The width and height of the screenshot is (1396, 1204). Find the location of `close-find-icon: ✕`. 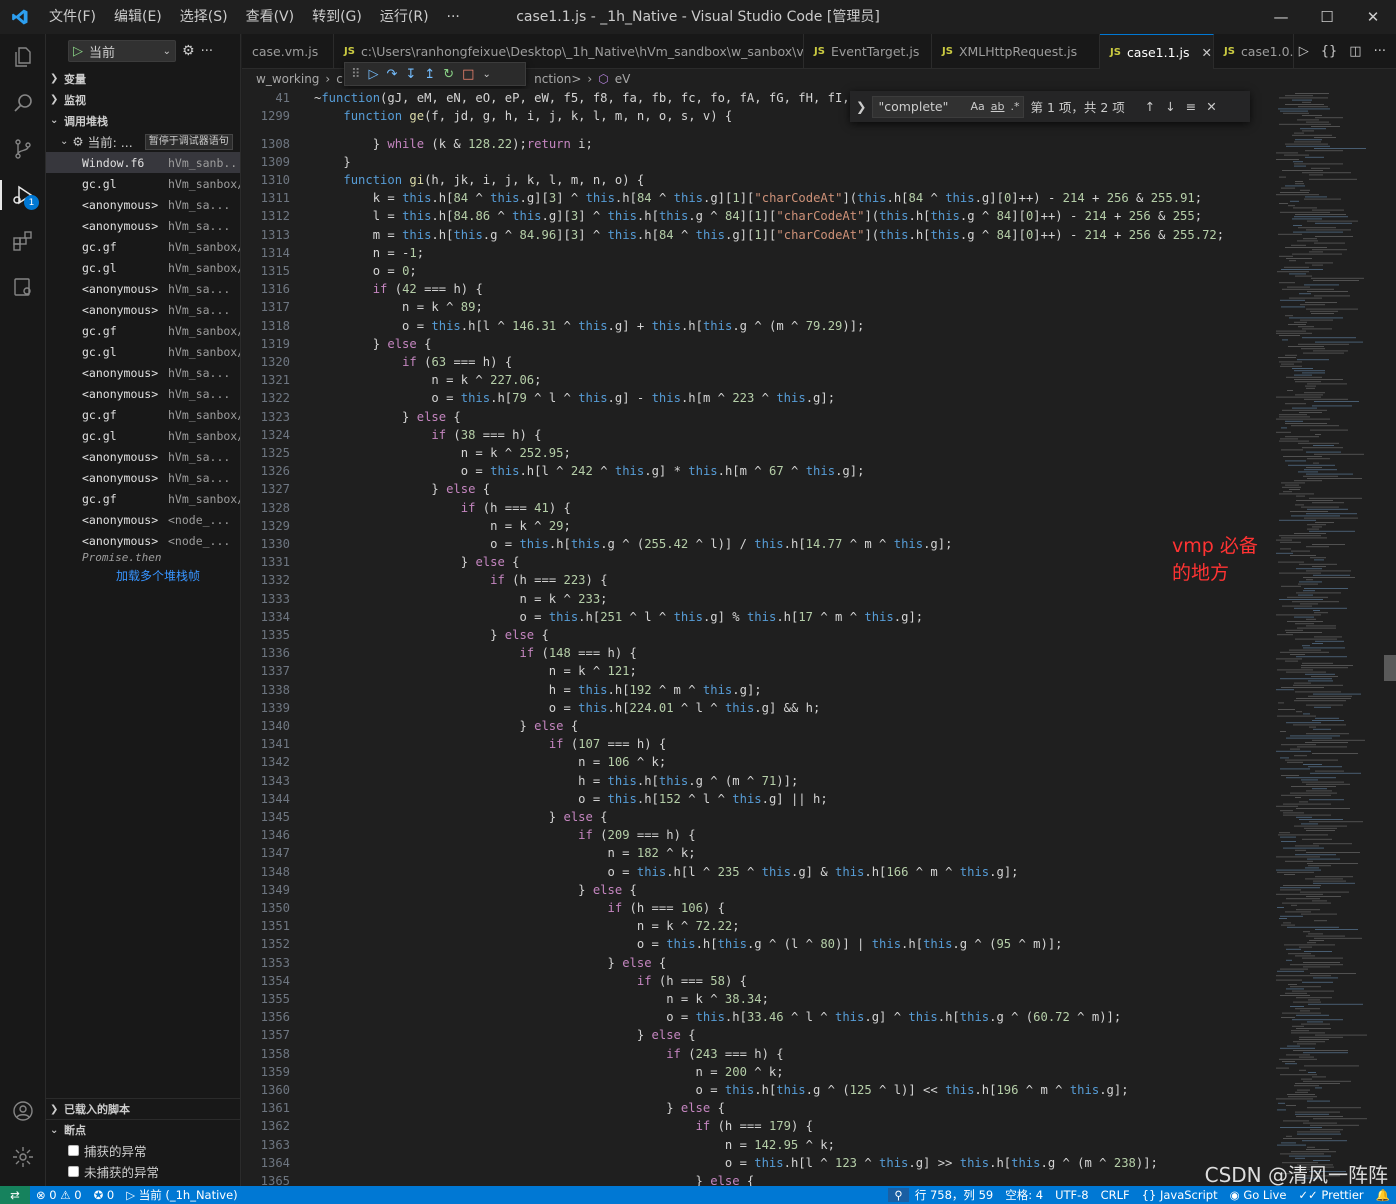

close-find-icon: ✕ is located at coordinates (1211, 106).